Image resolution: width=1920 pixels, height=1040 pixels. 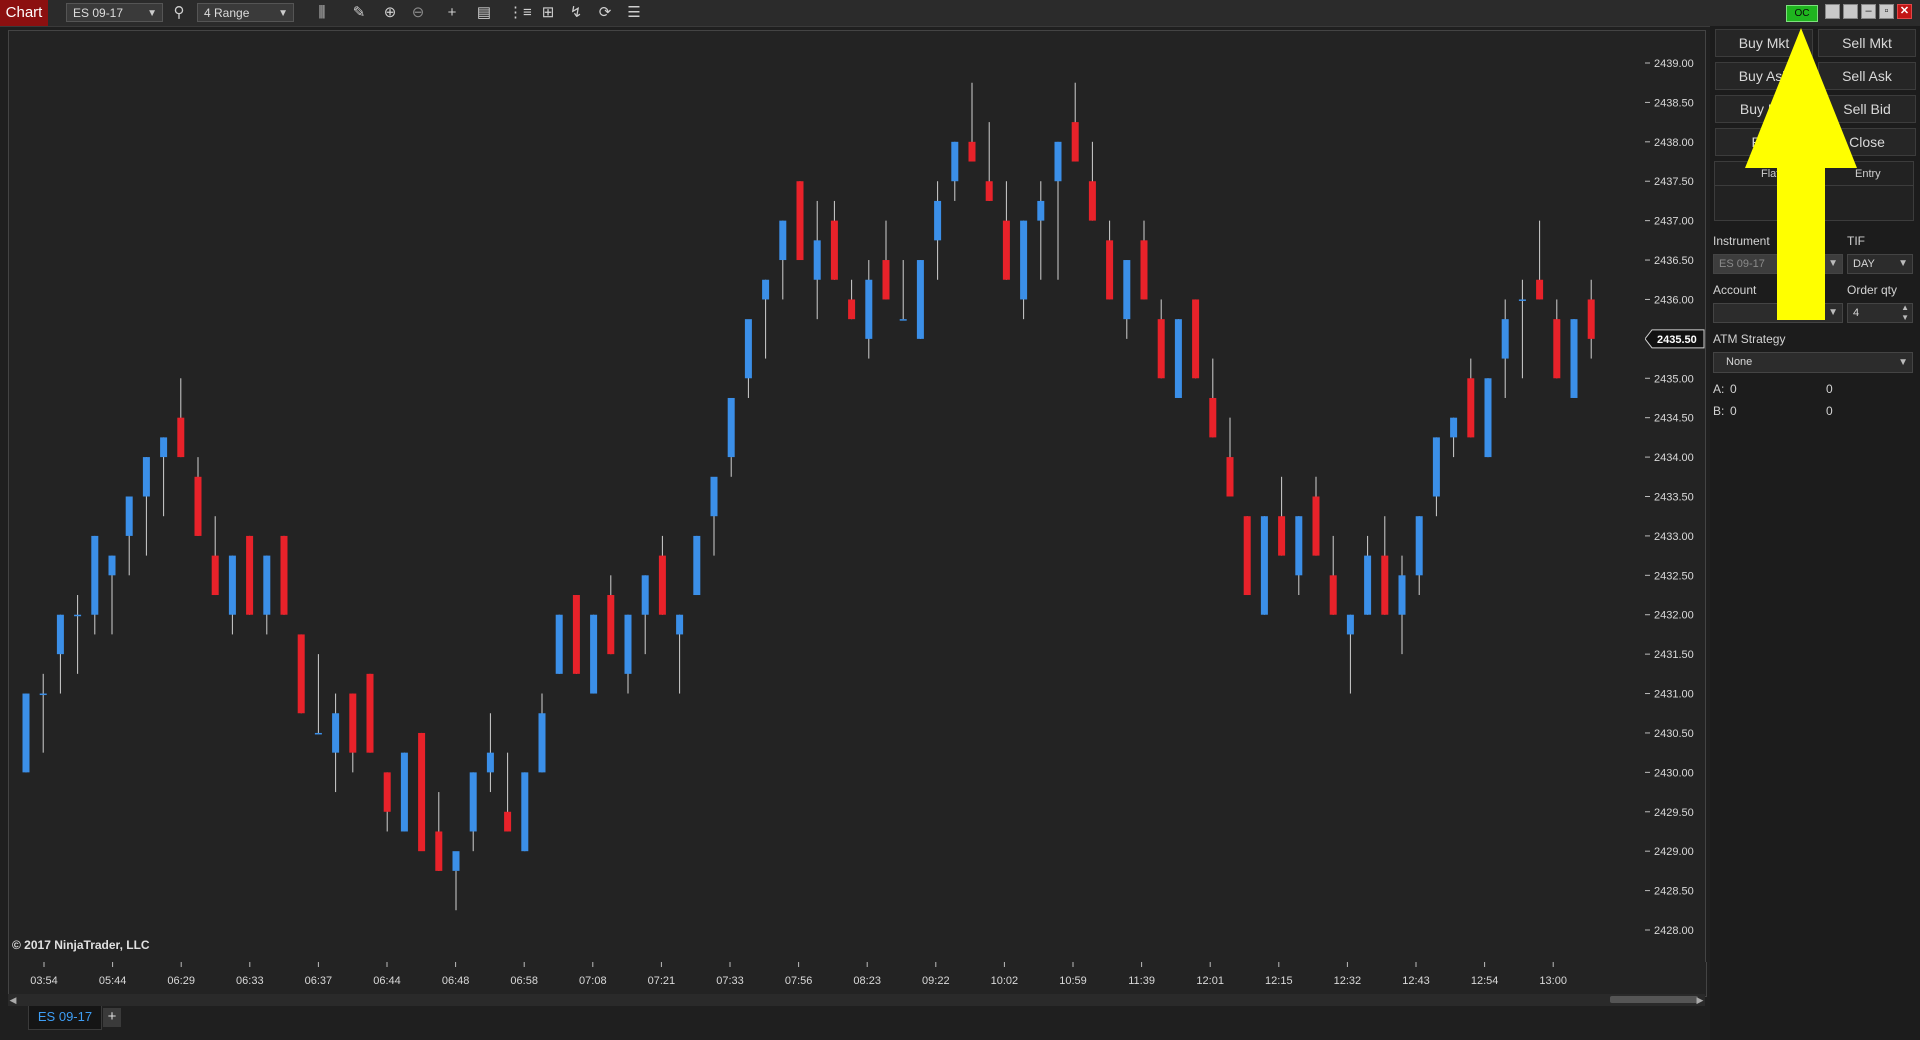 I want to click on search-icon: ⚲, so click(x=179, y=13).